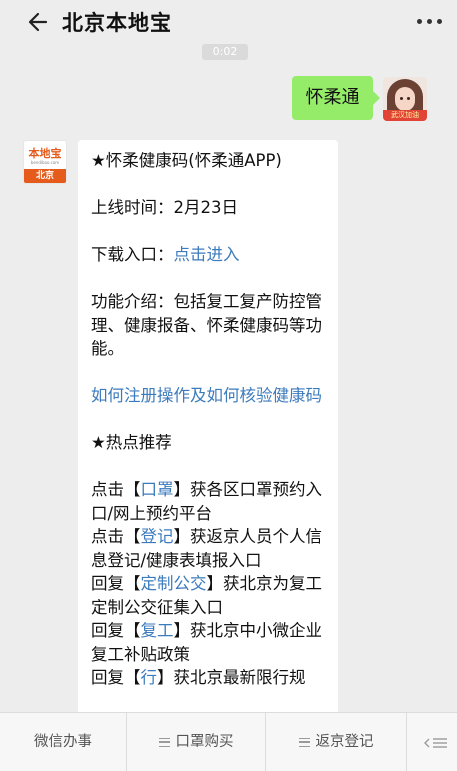 Image resolution: width=457 pixels, height=771 pixels. I want to click on menu-item-return-registration: 返京登记, so click(336, 742).